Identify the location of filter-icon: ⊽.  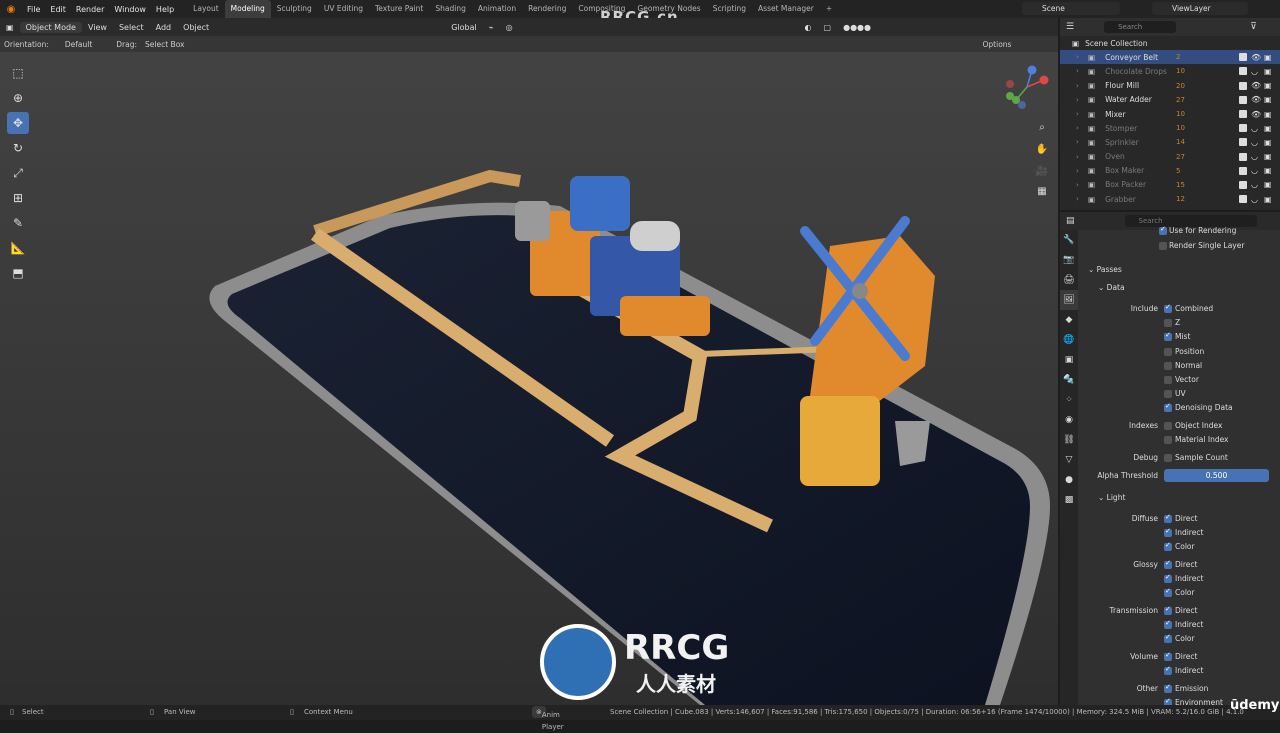
(1253, 27).